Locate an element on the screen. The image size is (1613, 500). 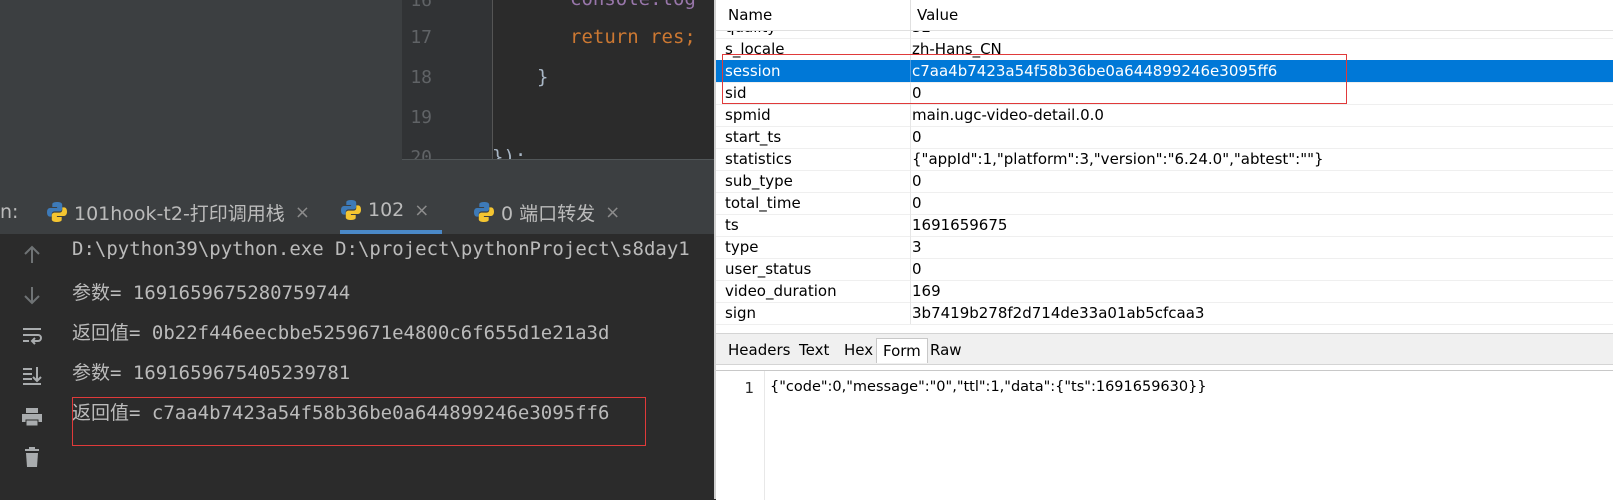
grid-header: Name Value is located at coordinates (1164, 15).